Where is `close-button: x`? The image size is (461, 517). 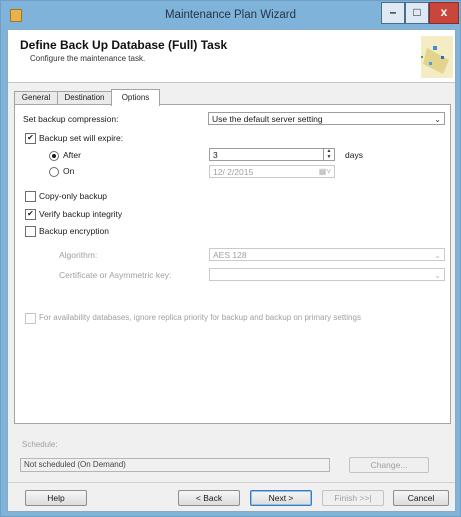
close-button: x is located at coordinates (444, 13).